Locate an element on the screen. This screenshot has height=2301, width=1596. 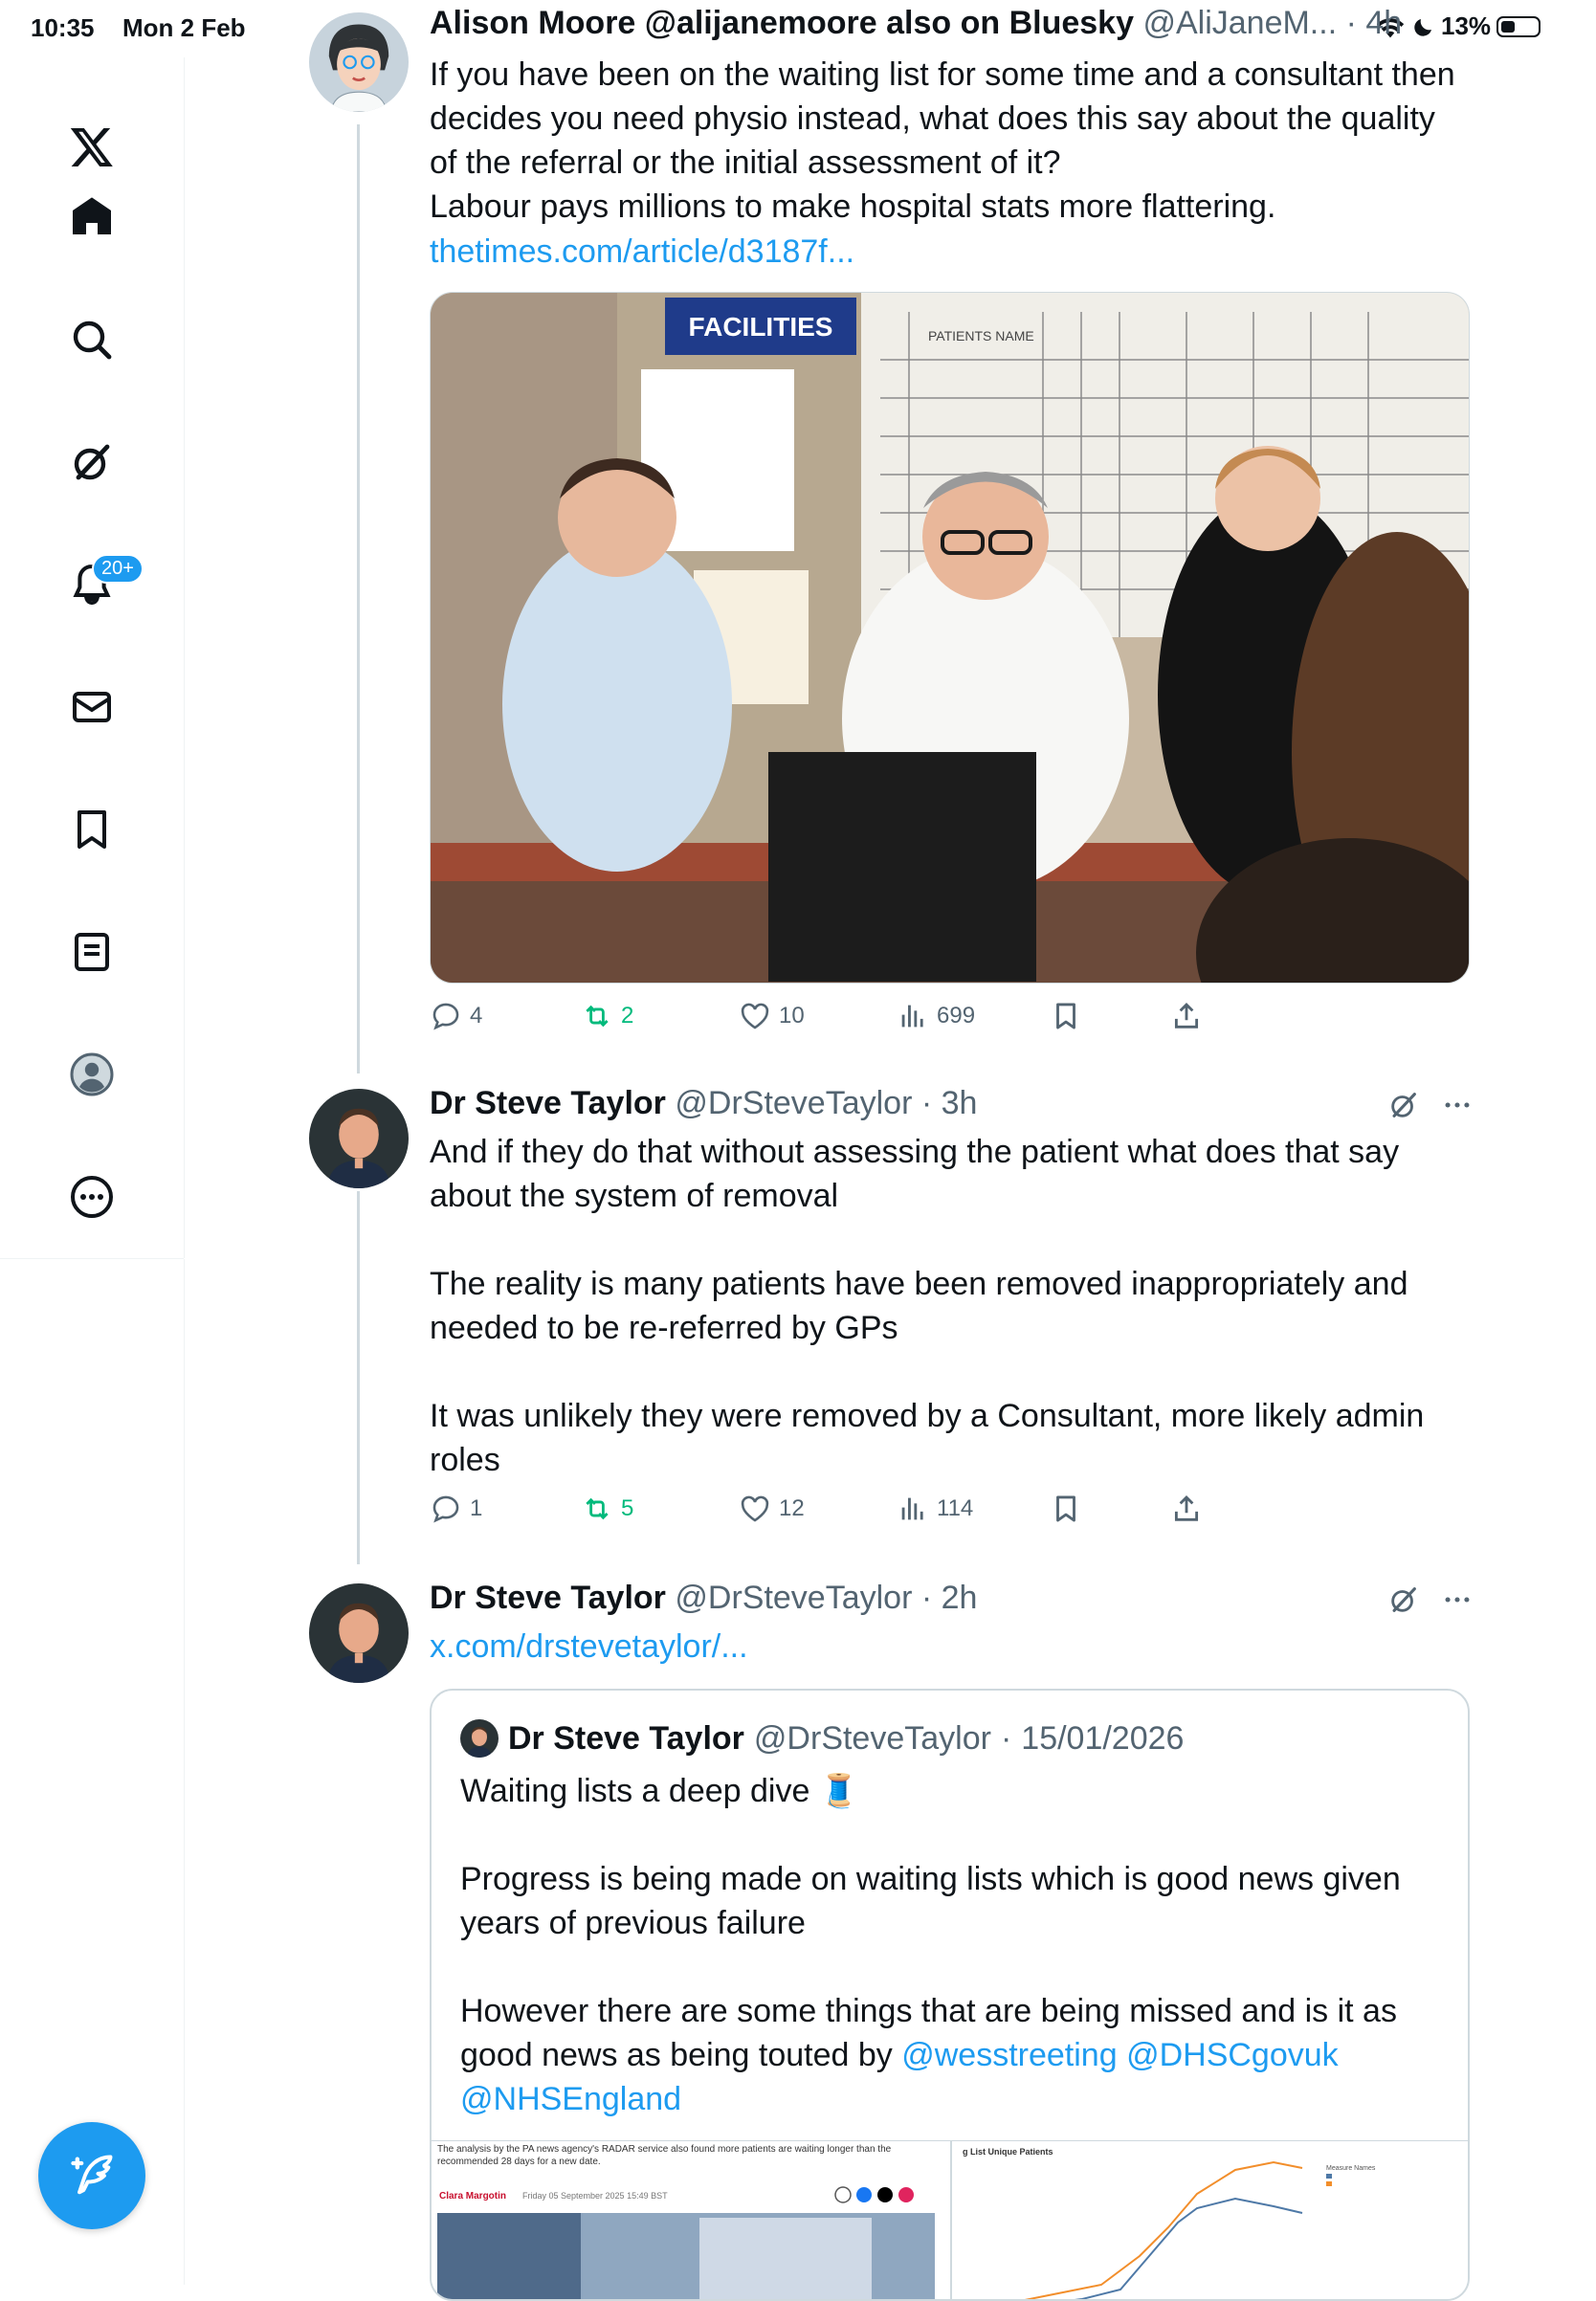
repost-count: 2 is located at coordinates (628, 1016).